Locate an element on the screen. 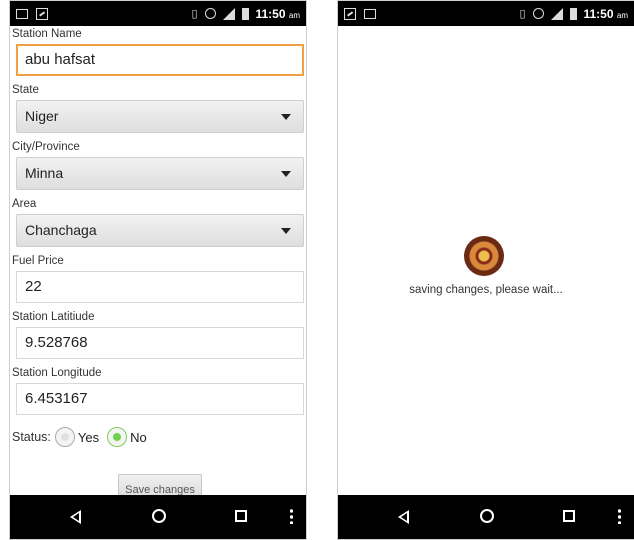  fuel-price-input: 22 is located at coordinates (160, 287).